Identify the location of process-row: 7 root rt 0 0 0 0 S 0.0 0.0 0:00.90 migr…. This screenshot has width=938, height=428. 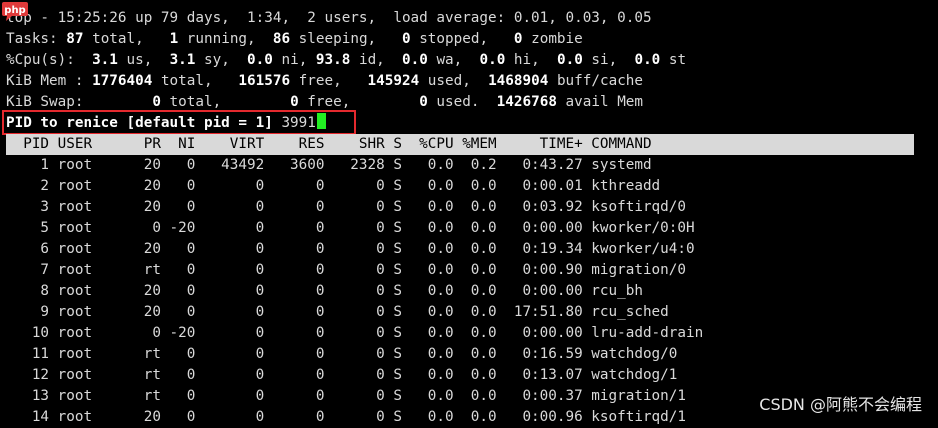
(346, 270).